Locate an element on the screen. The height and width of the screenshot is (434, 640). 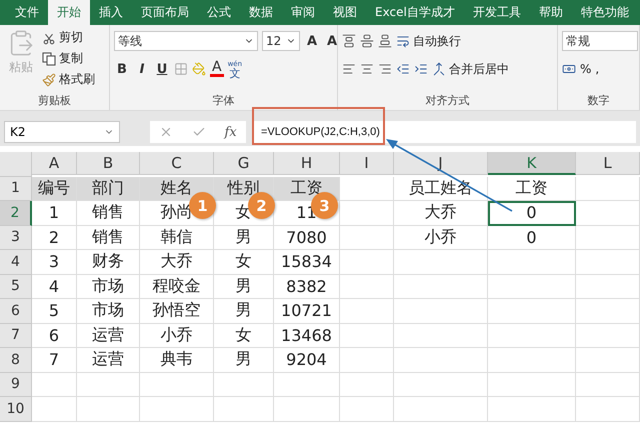
column-header: B is located at coordinates (108, 163).